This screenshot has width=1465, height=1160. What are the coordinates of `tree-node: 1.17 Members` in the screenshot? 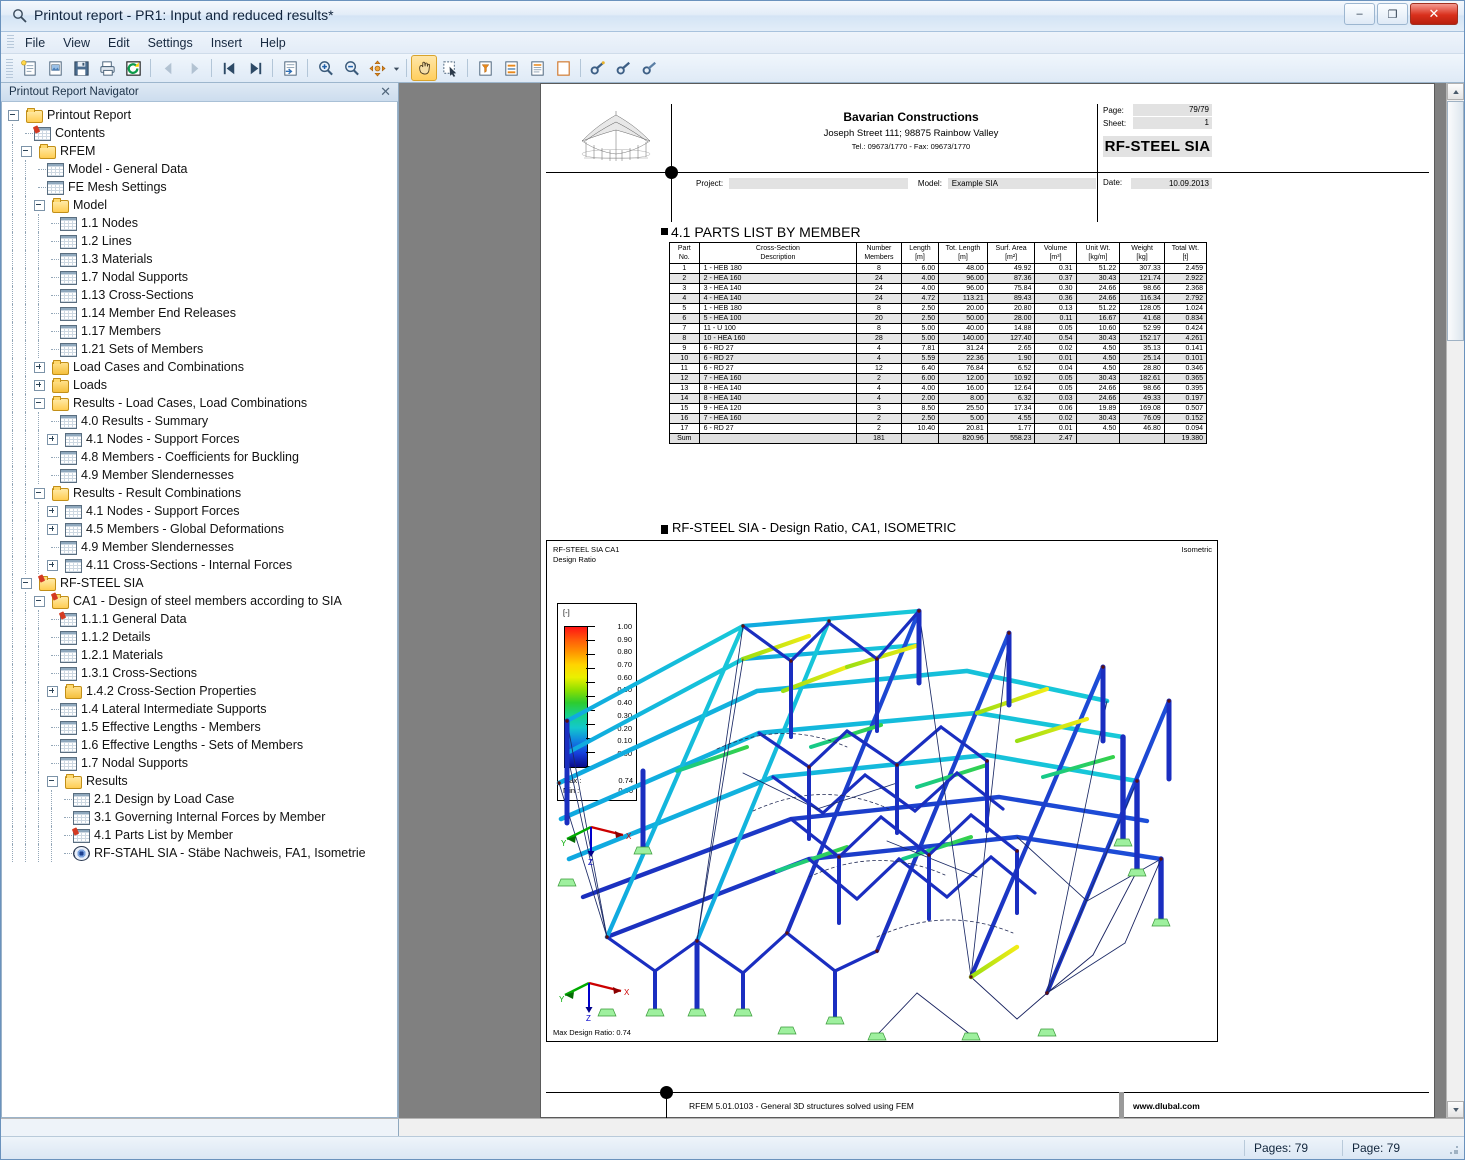 It's located at (202, 331).